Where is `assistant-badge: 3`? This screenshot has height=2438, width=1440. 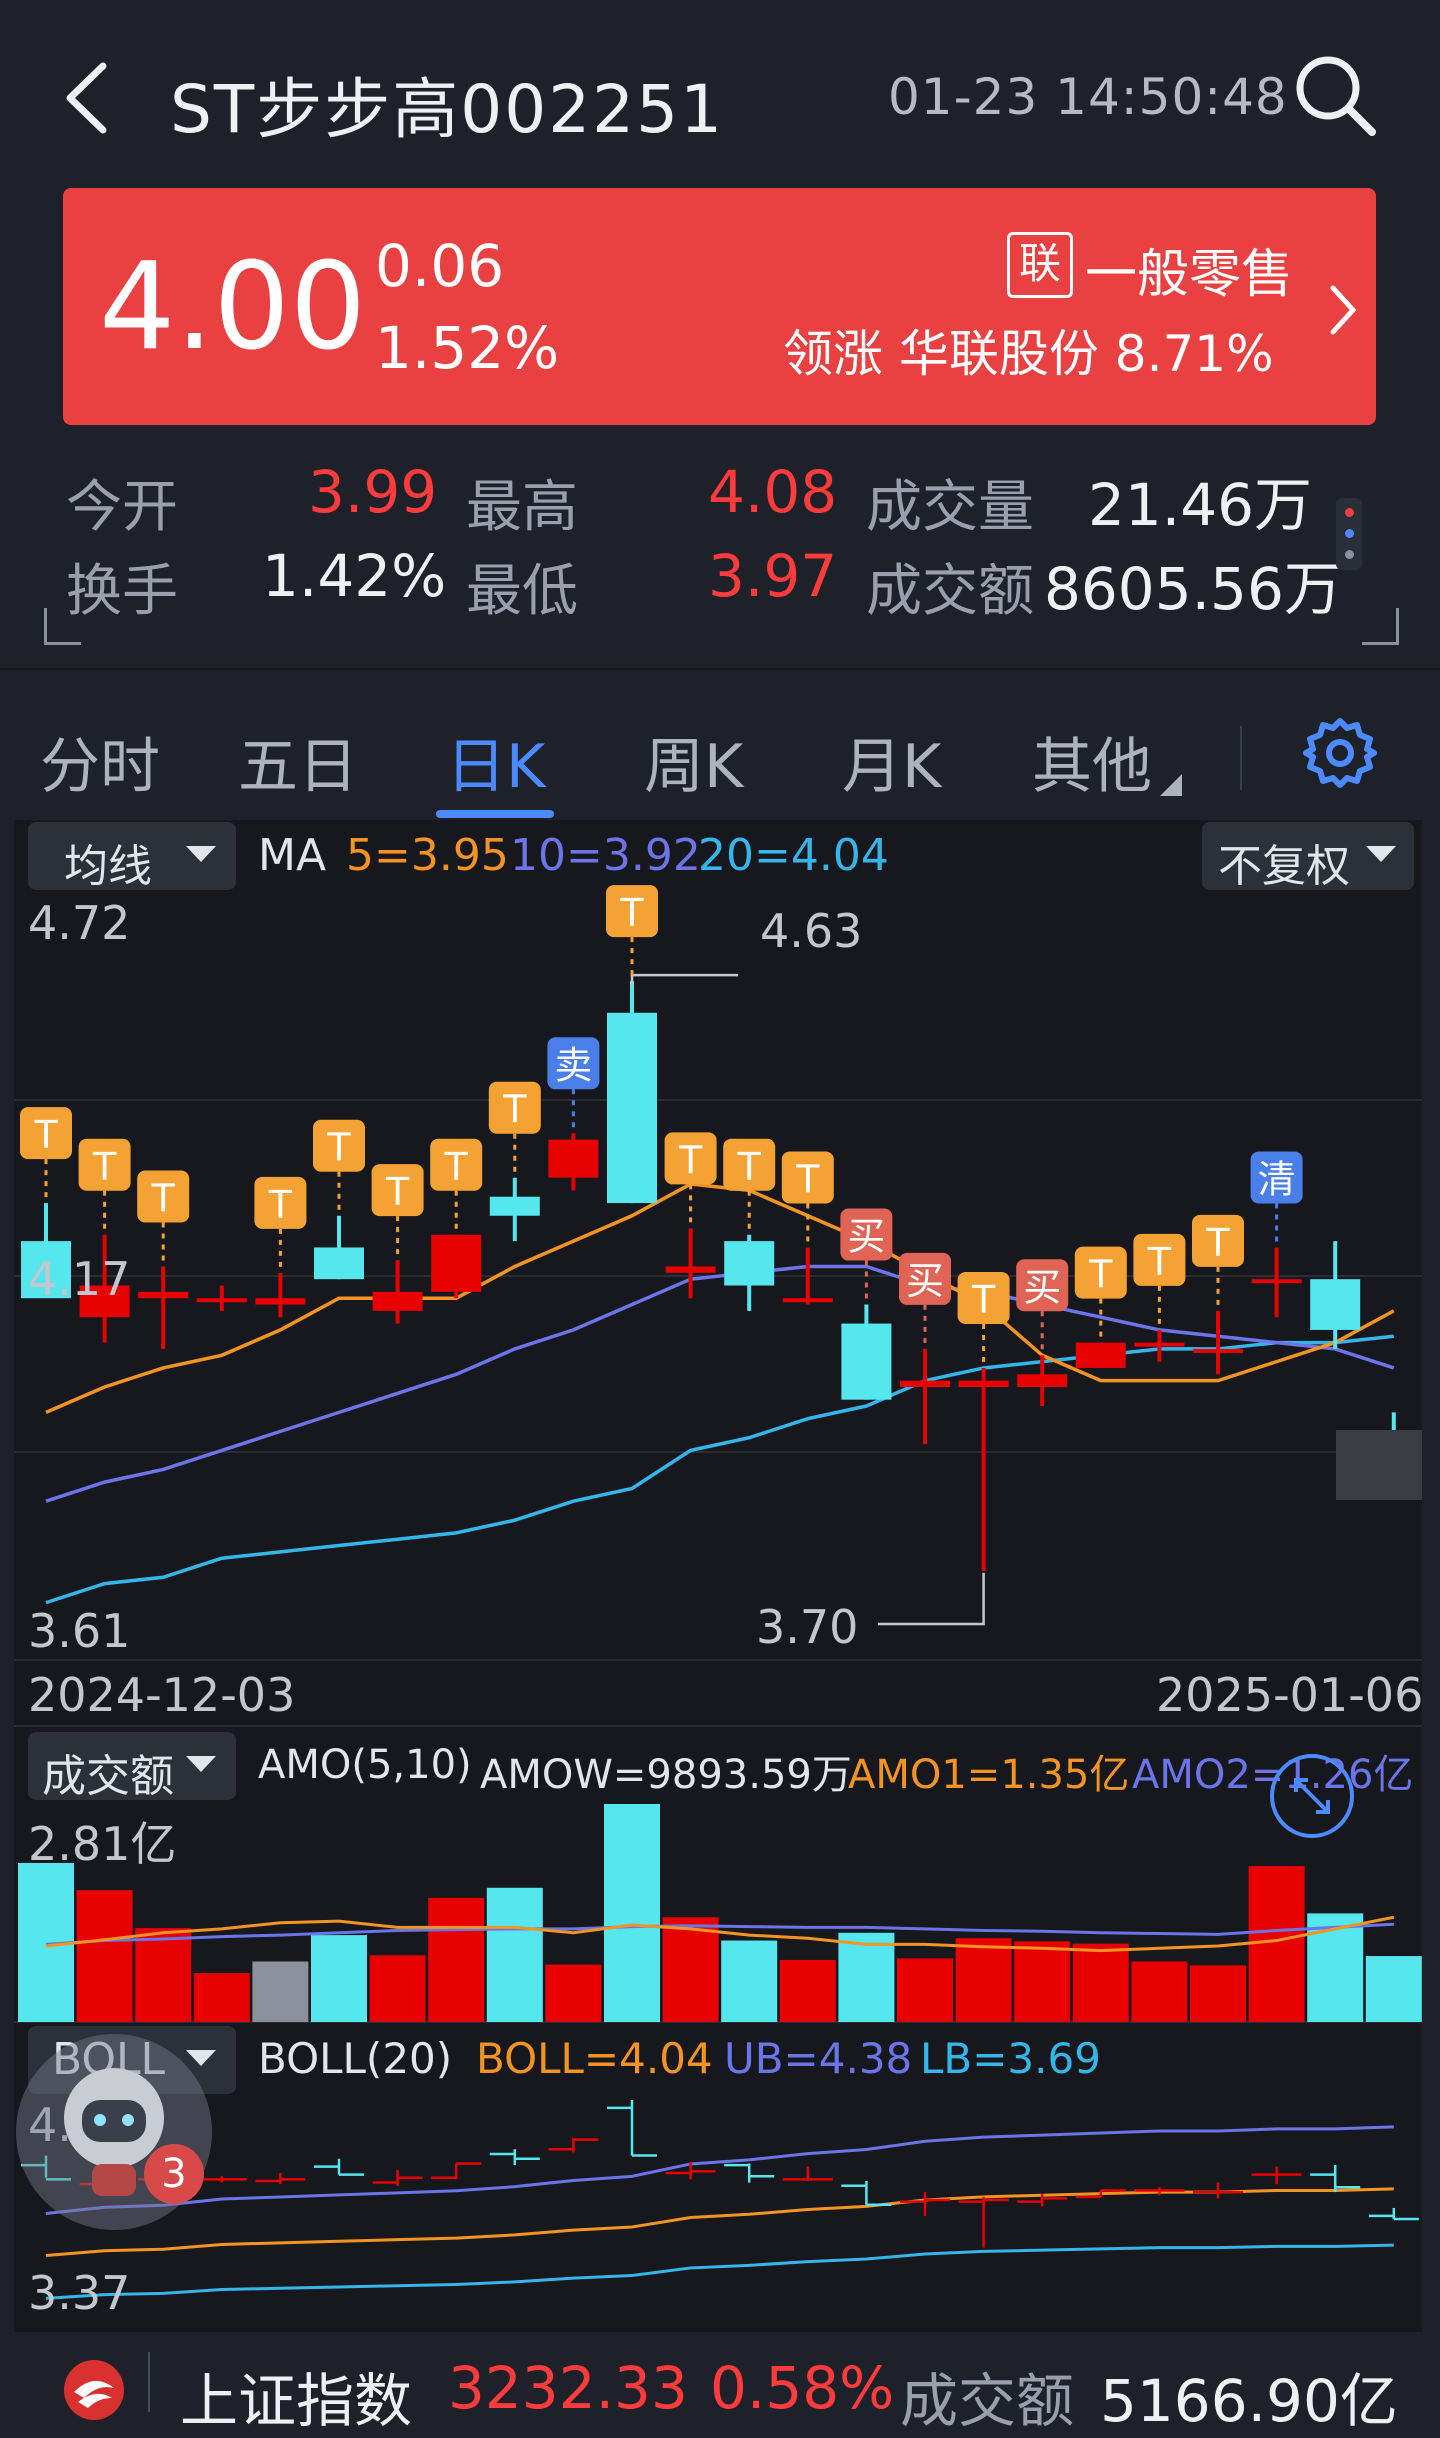 assistant-badge: 3 is located at coordinates (174, 2174).